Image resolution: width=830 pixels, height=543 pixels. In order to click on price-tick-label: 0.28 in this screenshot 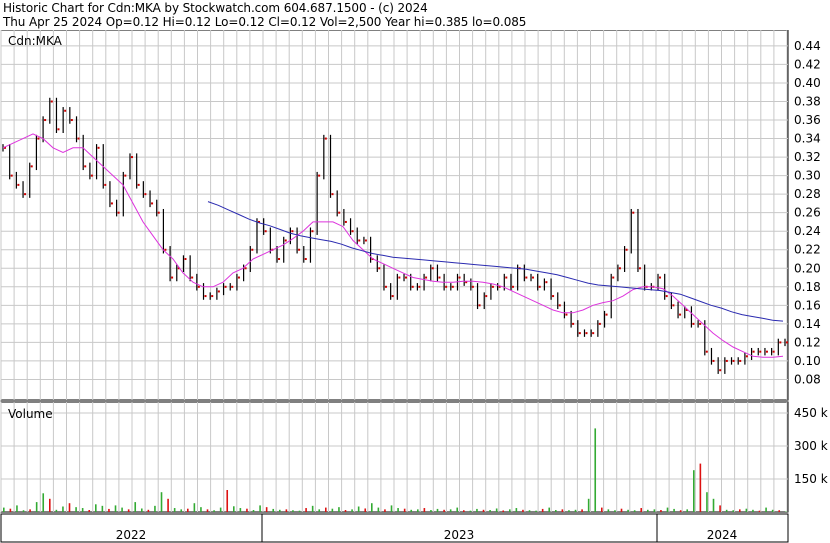, I will do `click(807, 194)`.